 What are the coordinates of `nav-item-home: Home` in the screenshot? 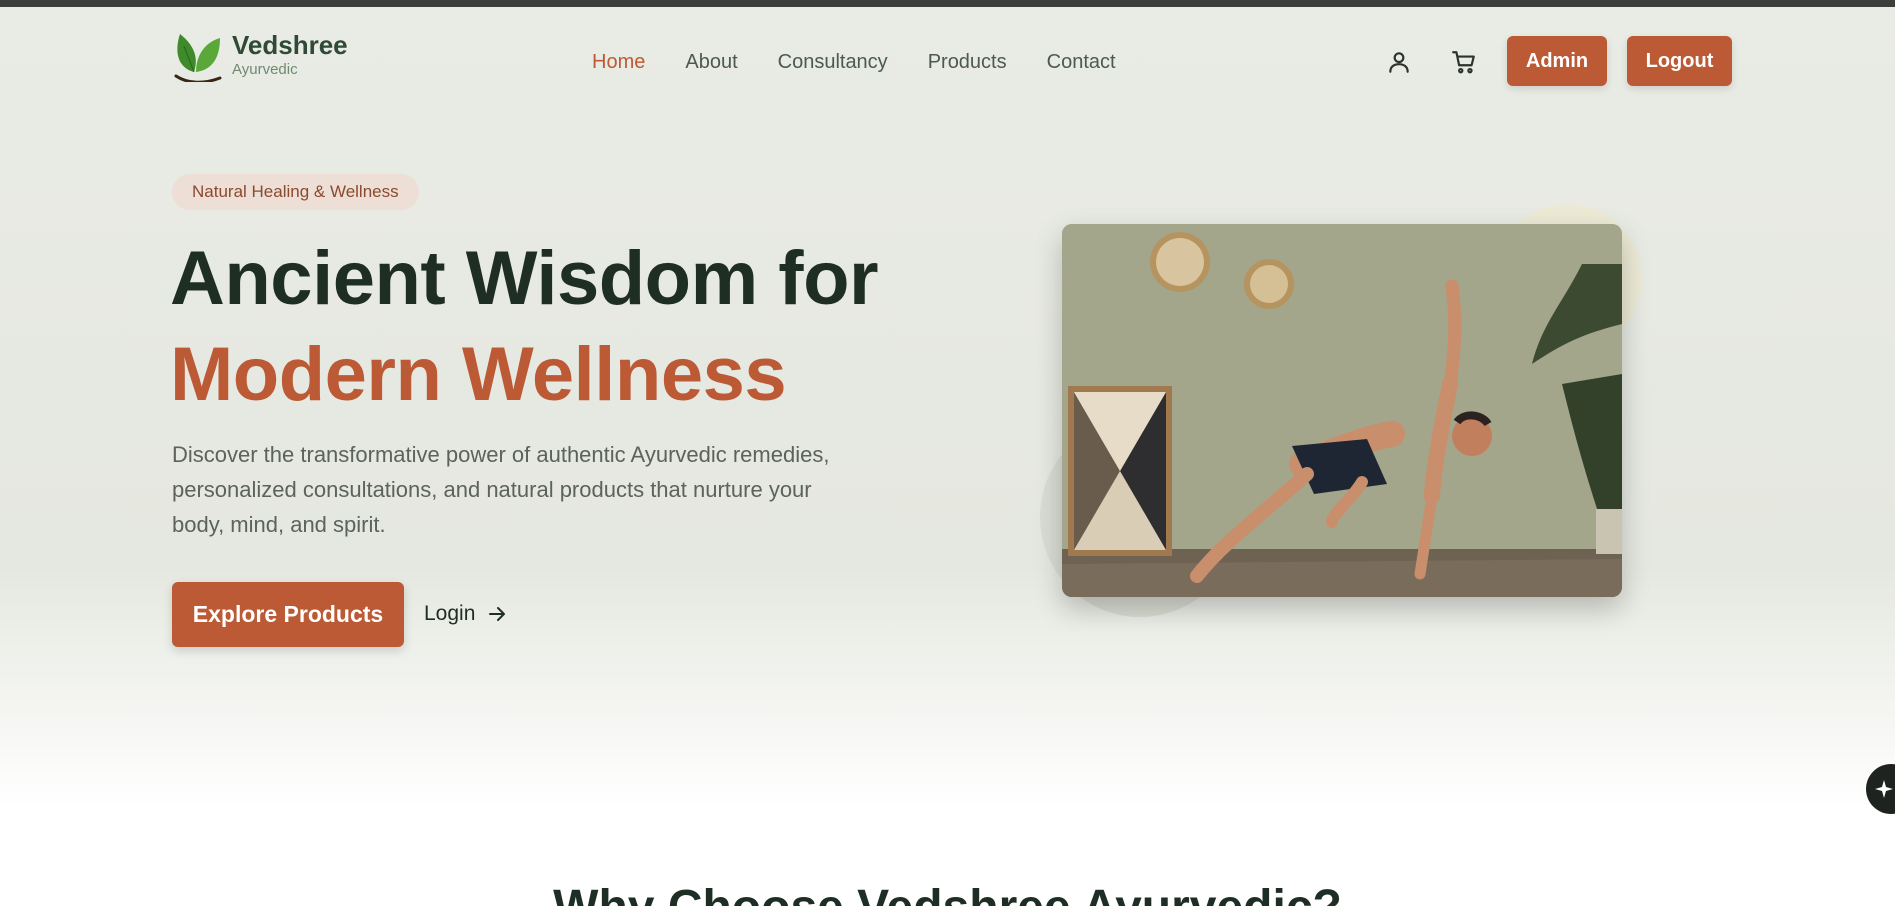 It's located at (618, 62).